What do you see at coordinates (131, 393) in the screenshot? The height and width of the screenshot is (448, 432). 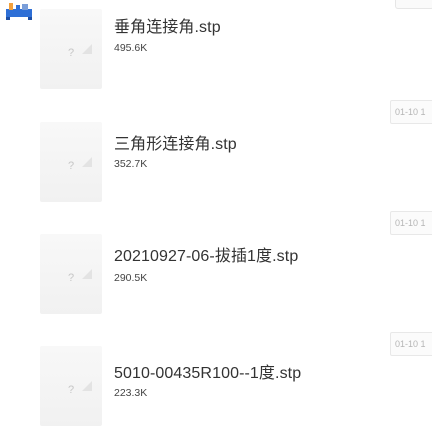 I see `file-size: 223.3K` at bounding box center [131, 393].